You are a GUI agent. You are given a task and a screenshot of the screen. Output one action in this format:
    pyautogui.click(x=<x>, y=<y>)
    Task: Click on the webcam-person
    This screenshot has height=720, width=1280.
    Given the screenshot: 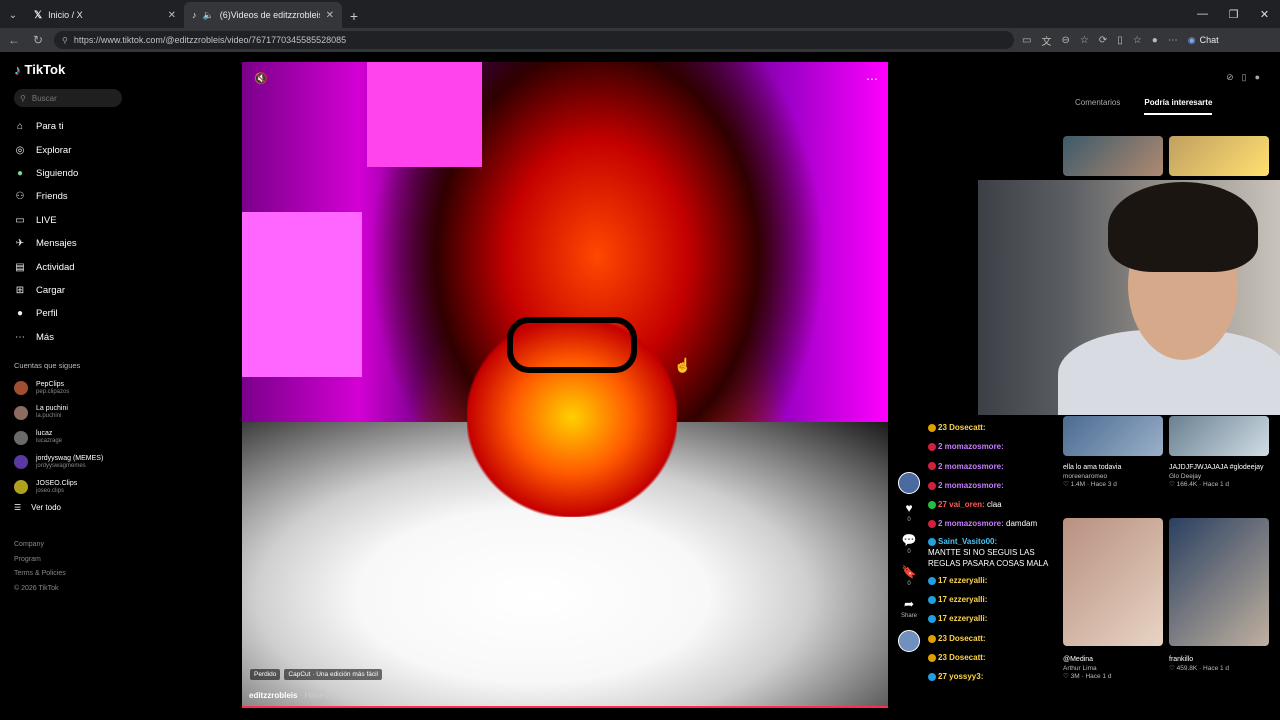 What is the action you would take?
    pyautogui.click(x=1183, y=227)
    